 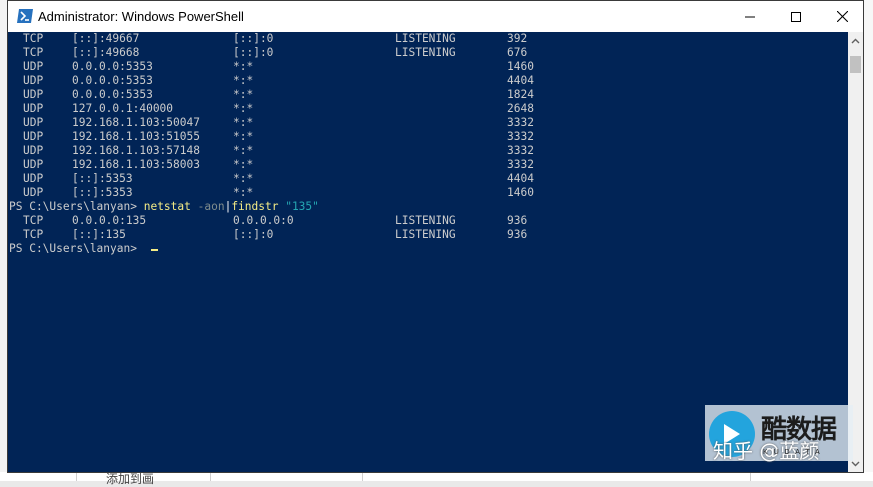 I want to click on local-address-cell: [::]:135, so click(x=99, y=234).